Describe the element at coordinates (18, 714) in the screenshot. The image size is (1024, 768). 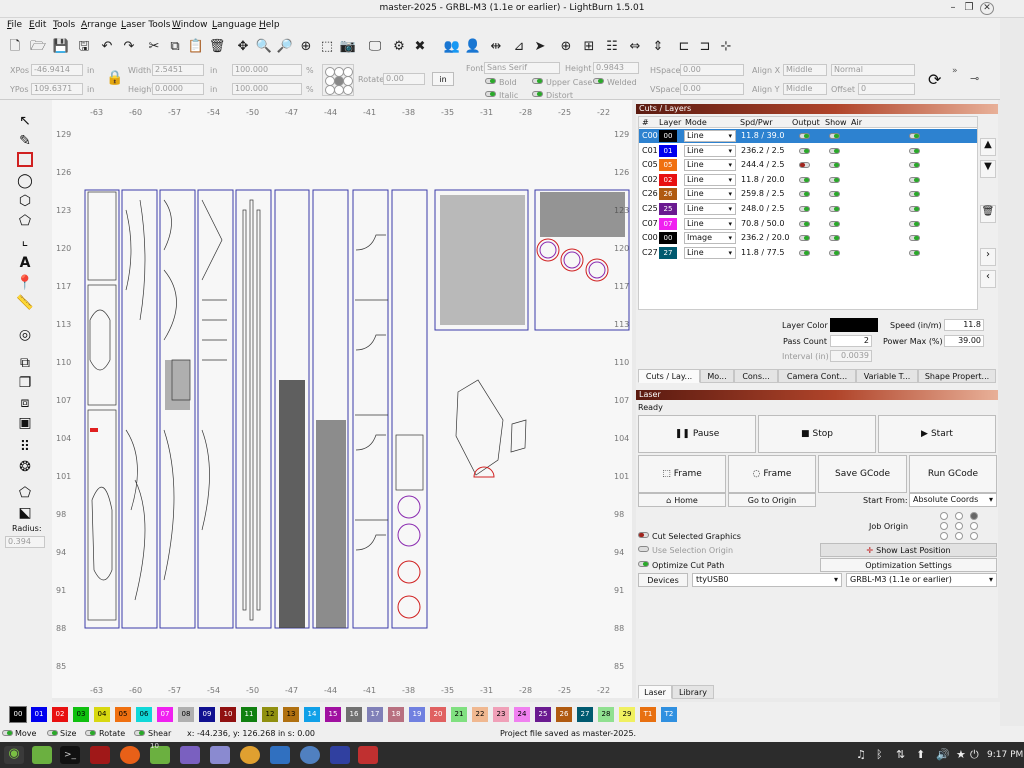
I see `palette-color-swatch: 00` at that location.